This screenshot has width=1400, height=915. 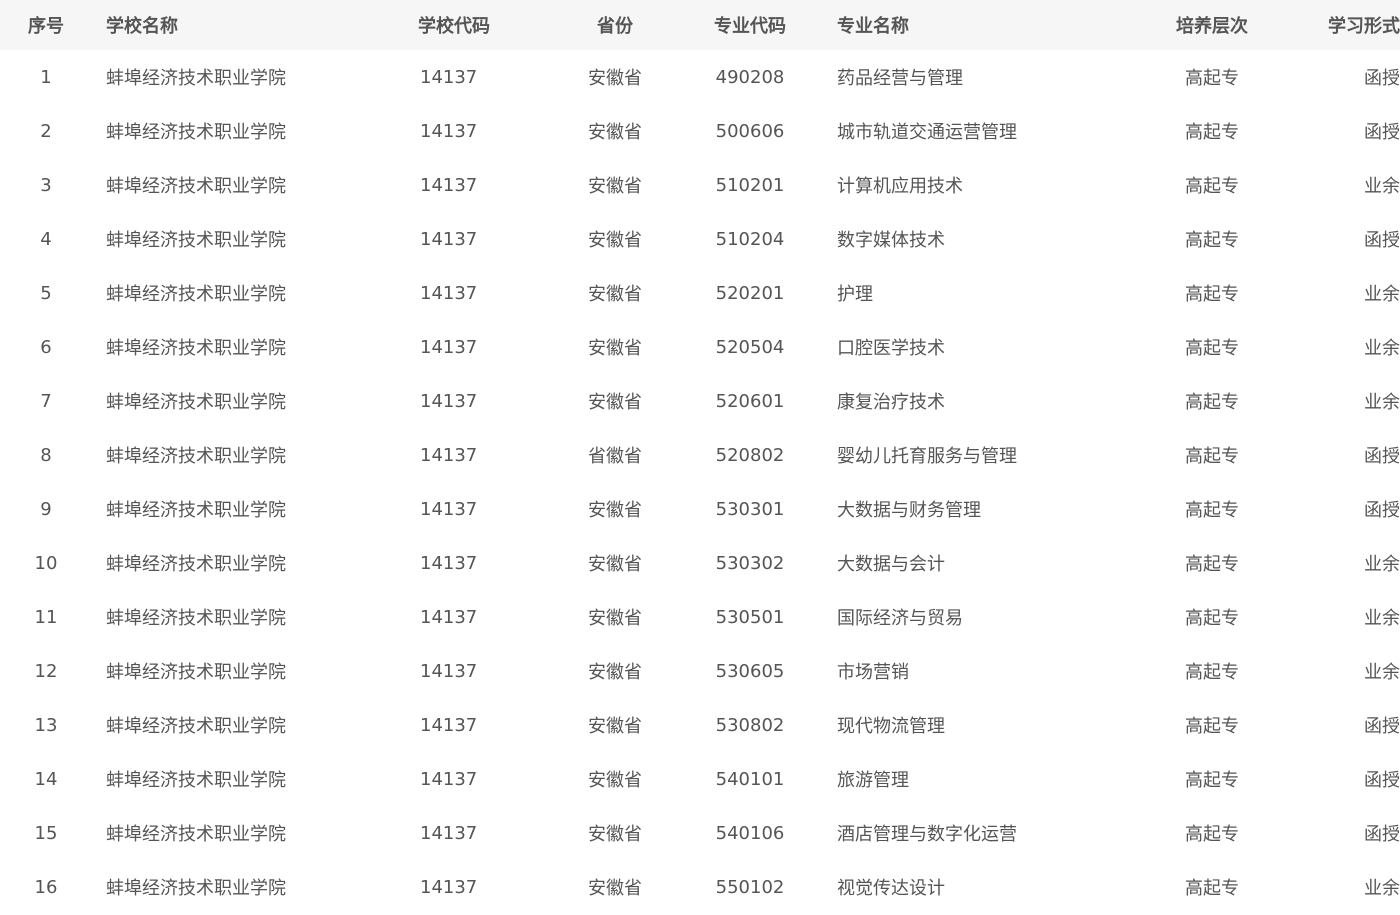 What do you see at coordinates (909, 510) in the screenshot?
I see `row-major-name: 大数据与财务管理` at bounding box center [909, 510].